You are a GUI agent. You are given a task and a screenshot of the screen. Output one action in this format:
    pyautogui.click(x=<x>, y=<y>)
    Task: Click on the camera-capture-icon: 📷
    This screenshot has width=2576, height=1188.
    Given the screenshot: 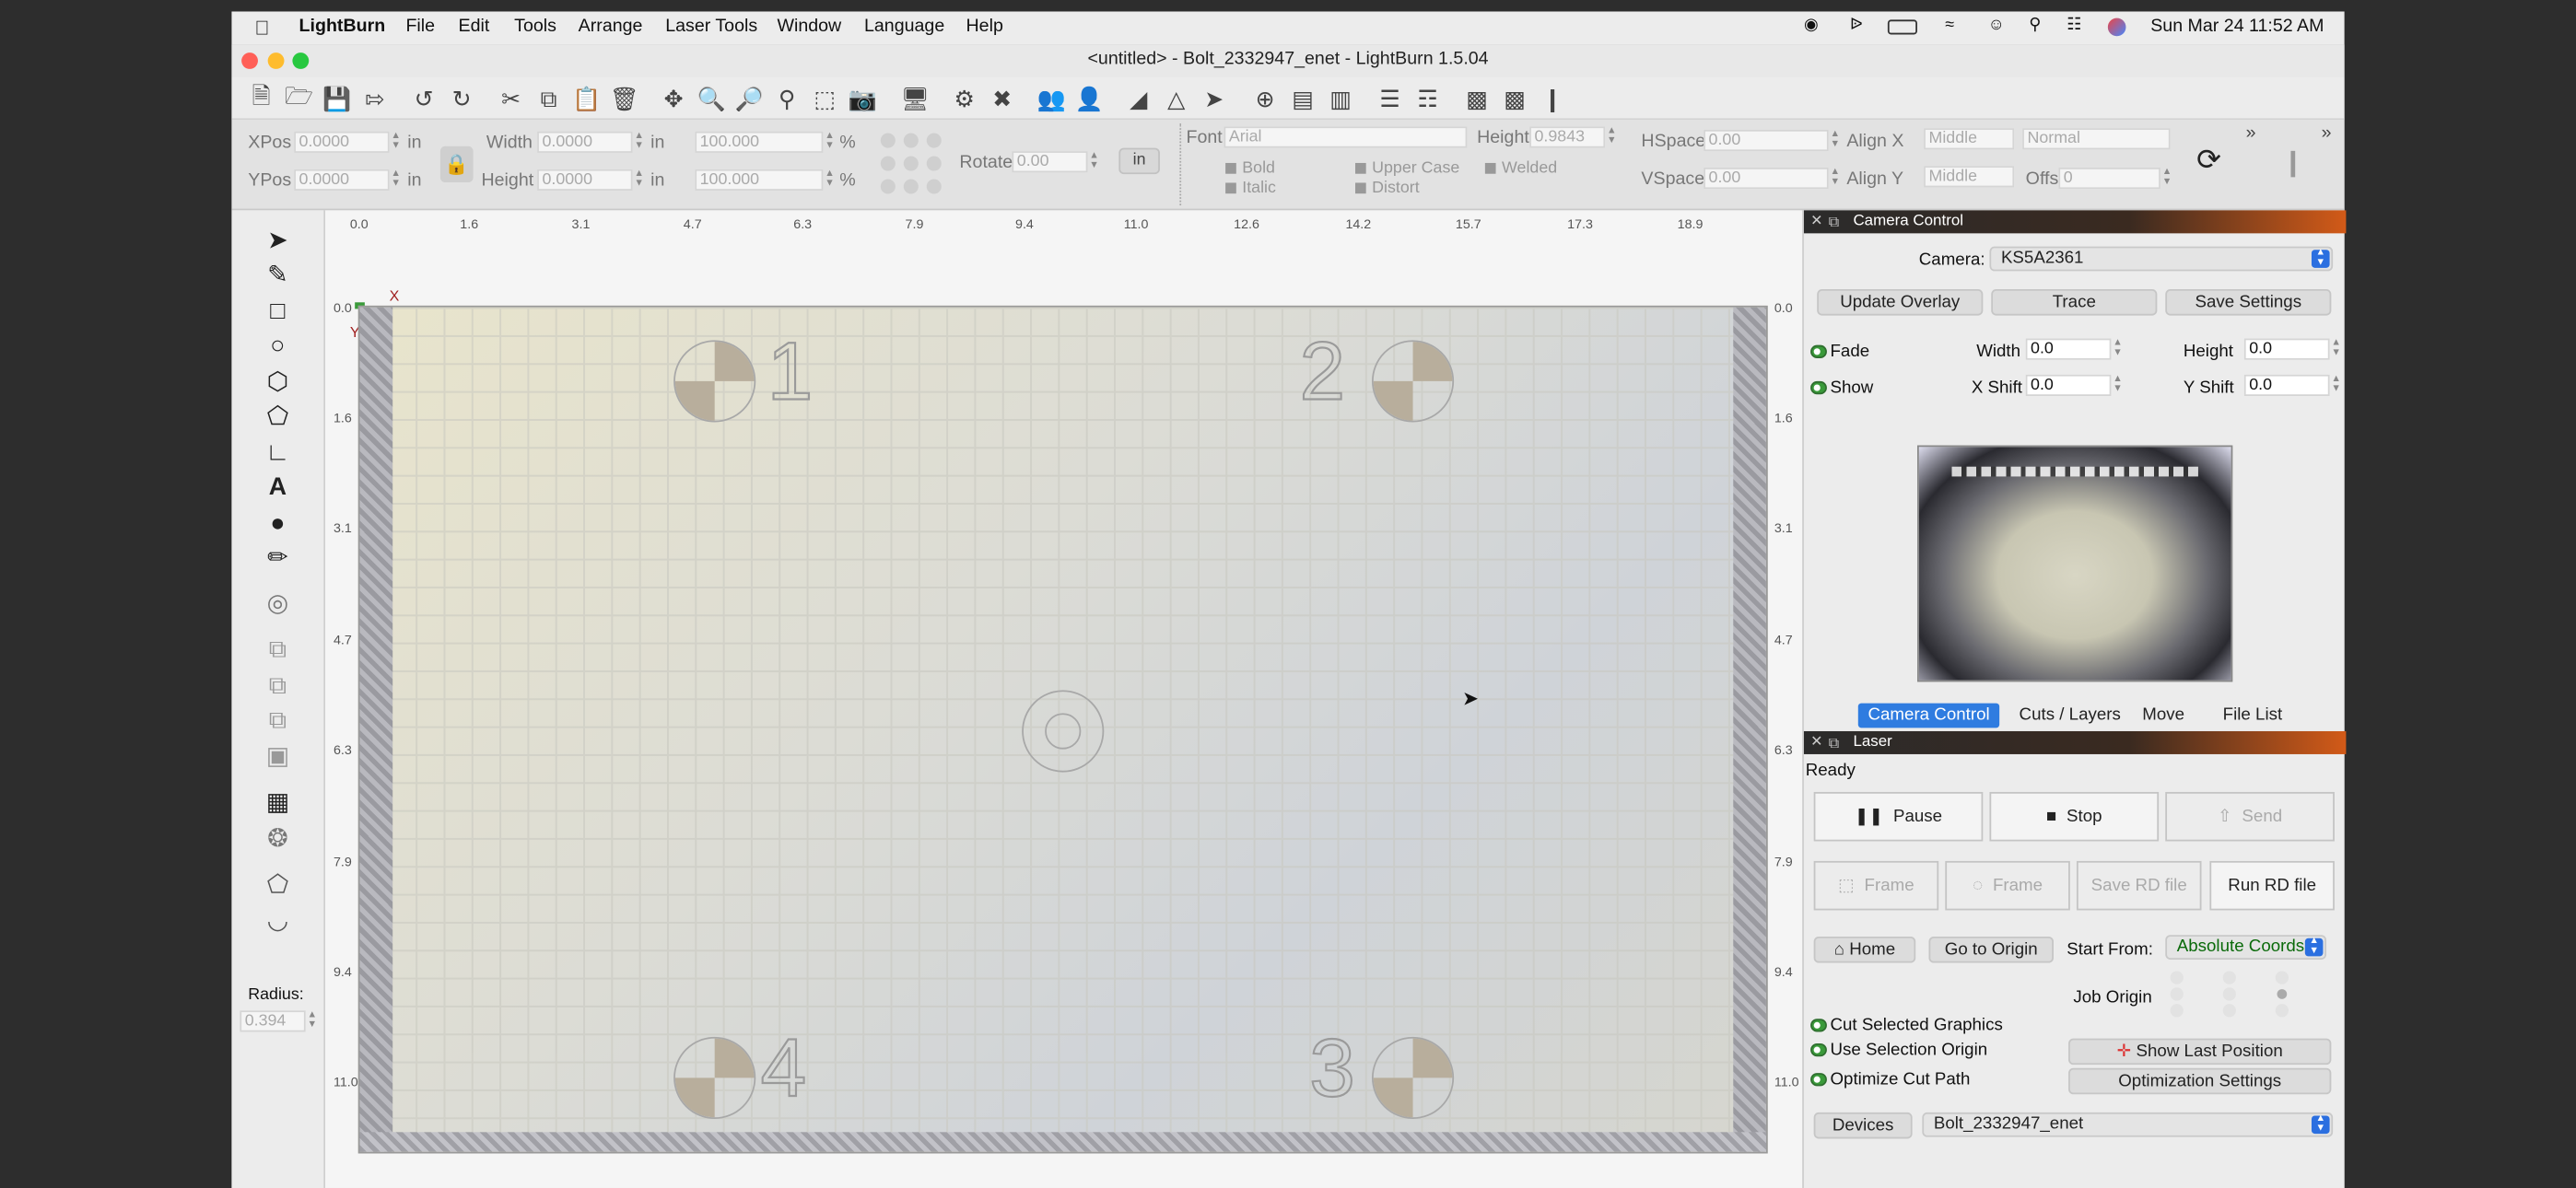 What is the action you would take?
    pyautogui.click(x=862, y=98)
    